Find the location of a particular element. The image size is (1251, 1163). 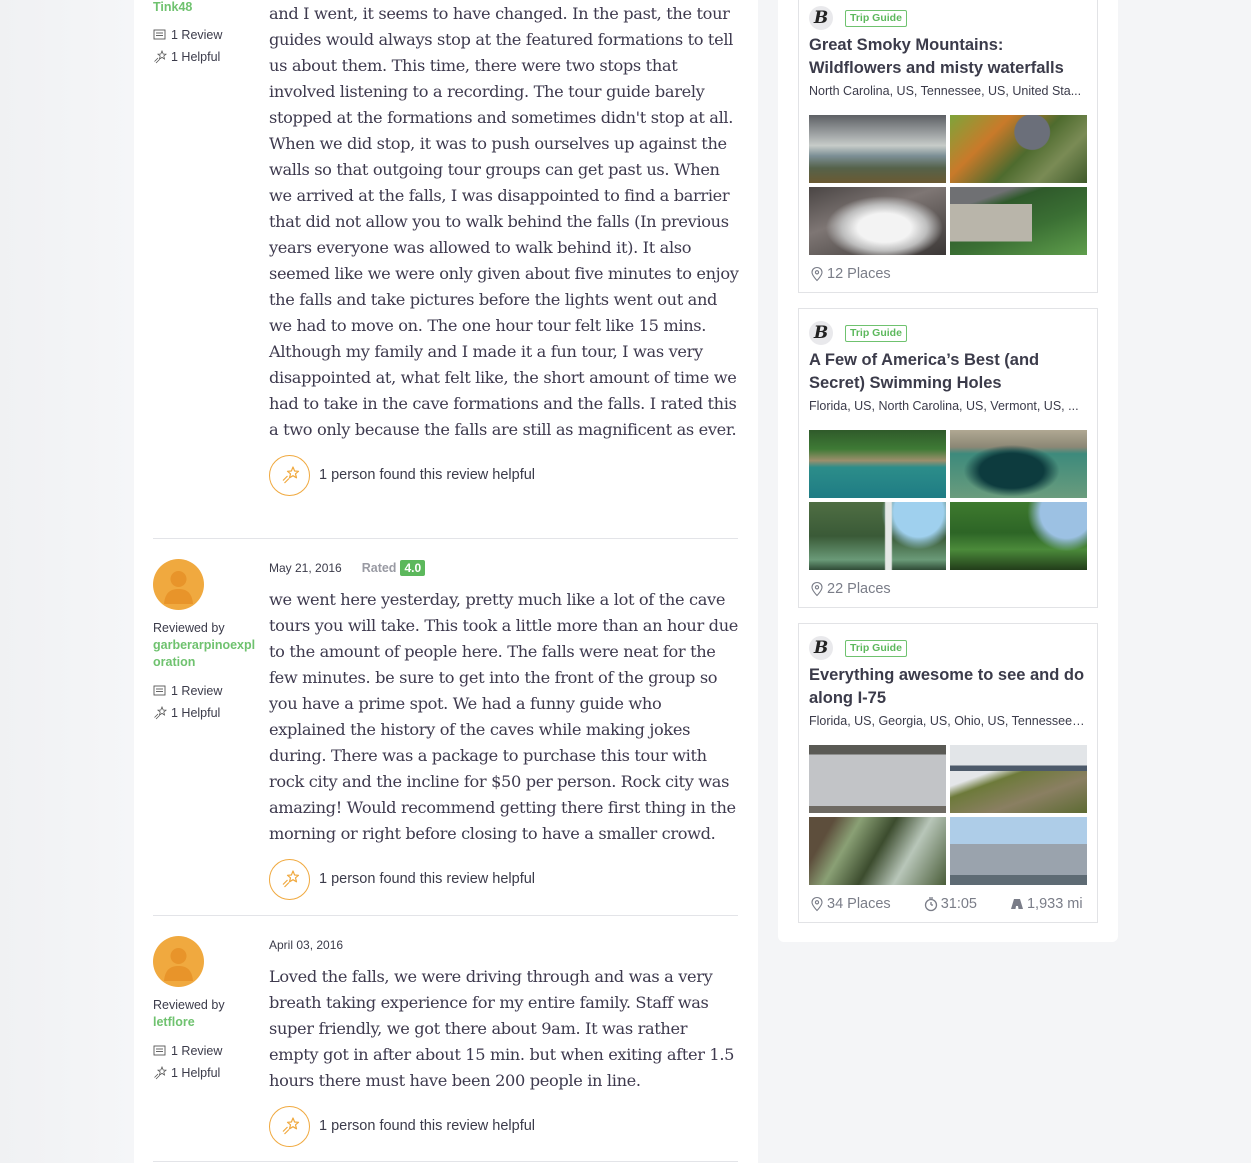

places-count: 34 Places is located at coordinates (850, 904).